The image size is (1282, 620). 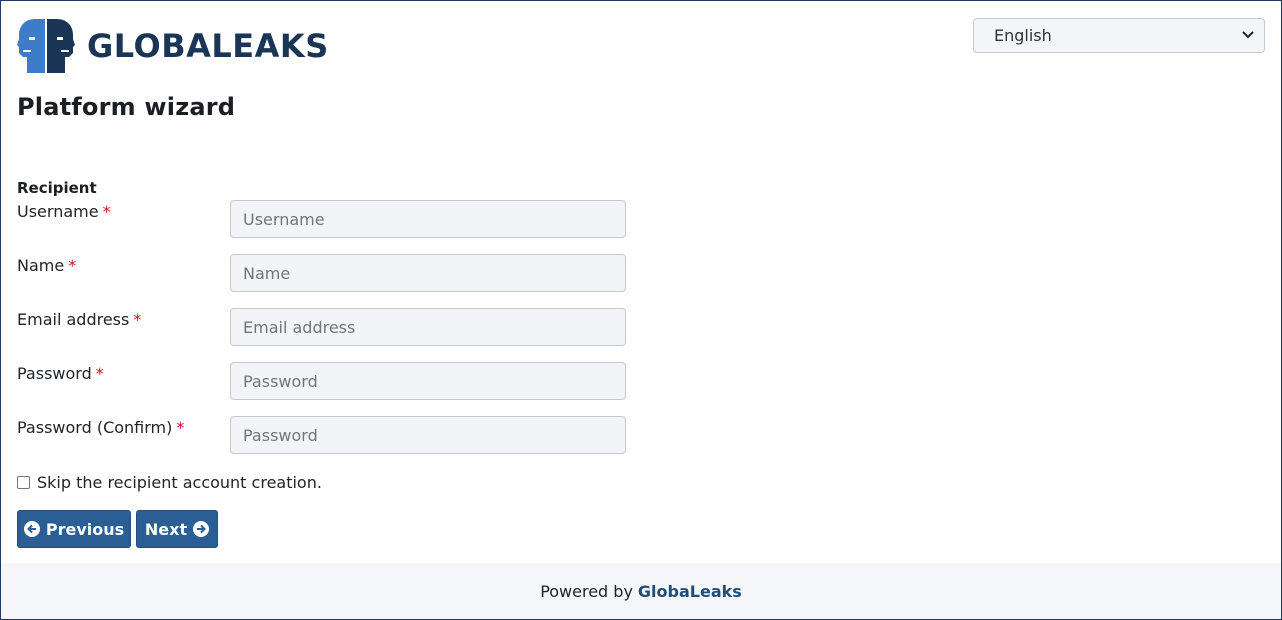 What do you see at coordinates (586, 591) in the screenshot?
I see `footer-prefix: Powered by` at bounding box center [586, 591].